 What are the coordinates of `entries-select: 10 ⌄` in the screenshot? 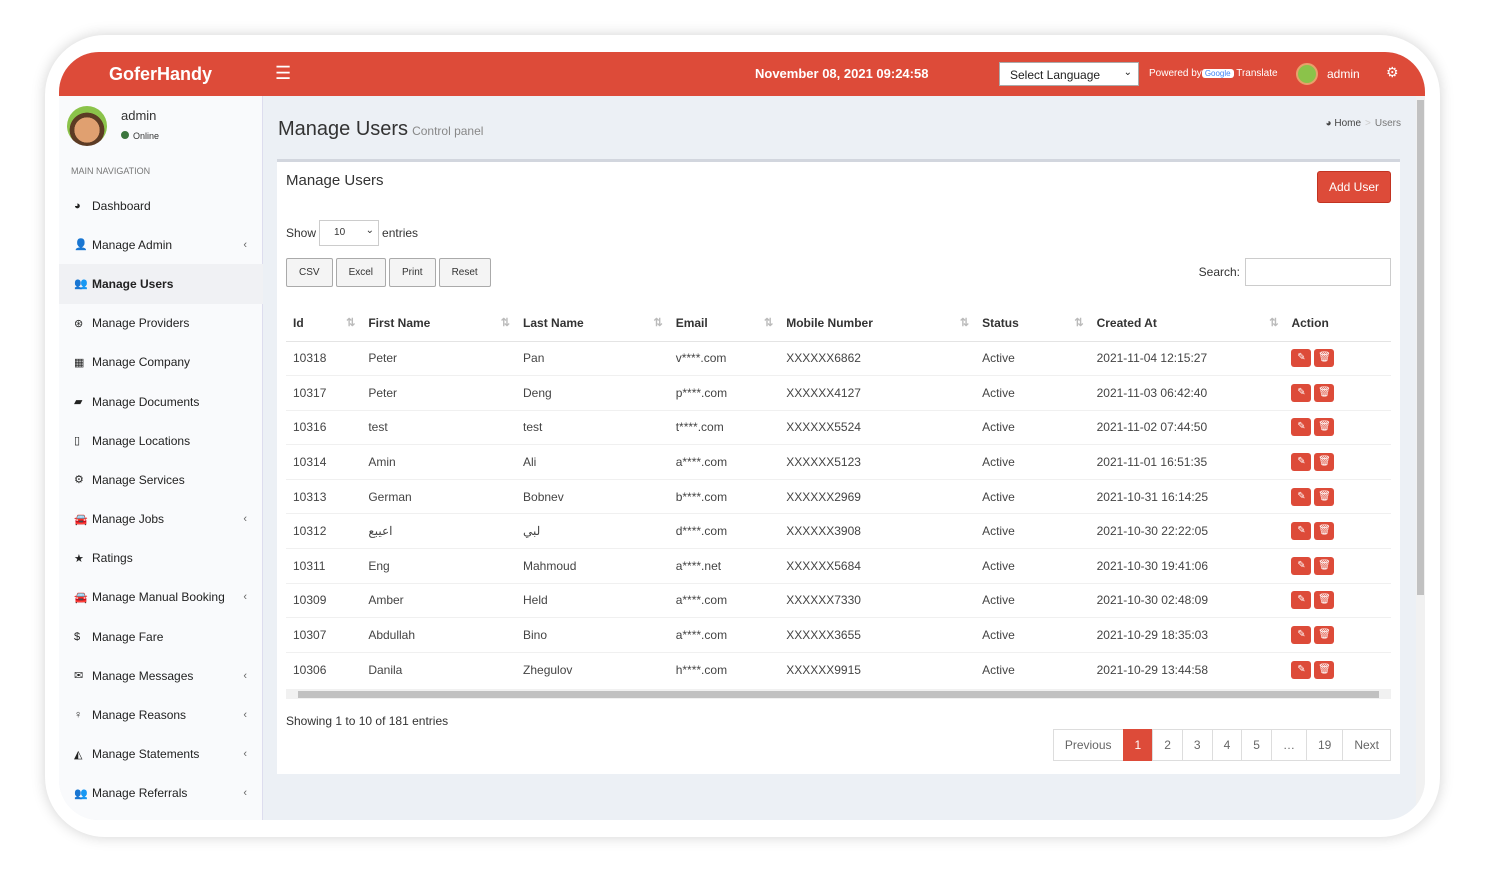 It's located at (349, 233).